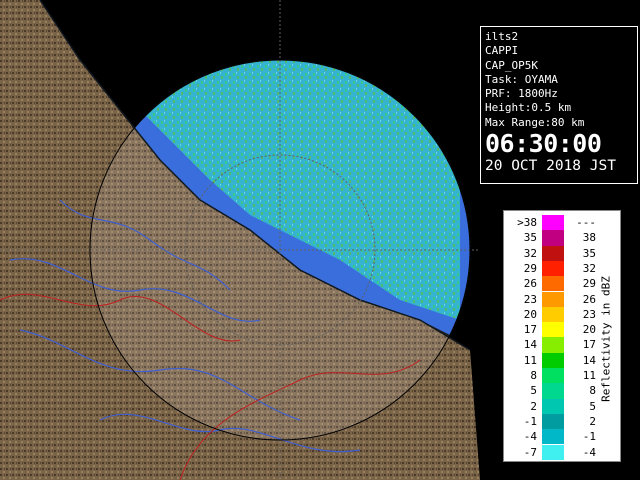  What do you see at coordinates (502, 51) in the screenshot?
I see `product-type: CAPPI` at bounding box center [502, 51].